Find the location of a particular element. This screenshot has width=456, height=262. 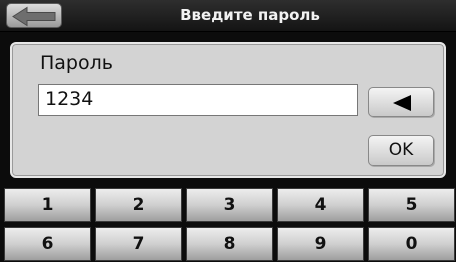

key-6: 6 is located at coordinates (47, 244).